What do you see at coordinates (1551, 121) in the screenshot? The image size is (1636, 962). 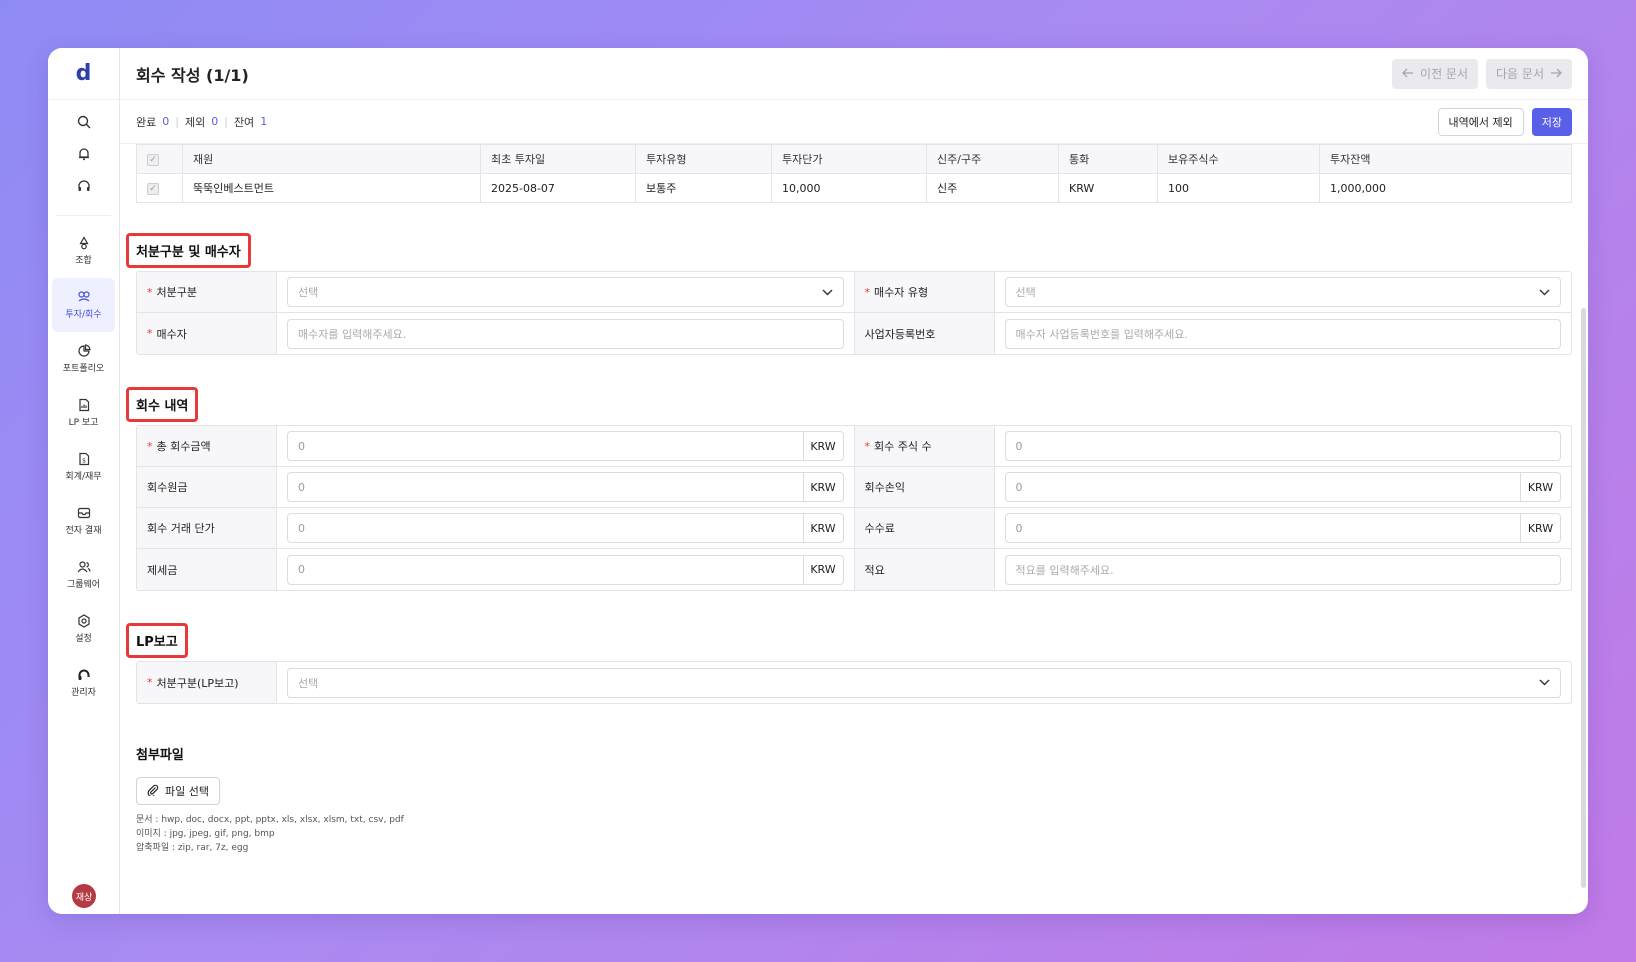 I see `save-button: 저장` at bounding box center [1551, 121].